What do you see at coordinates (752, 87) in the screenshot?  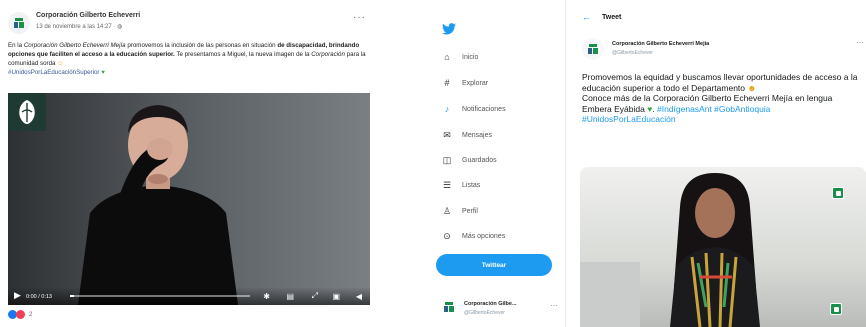 I see `smile-emoji-icon: ☻` at bounding box center [752, 87].